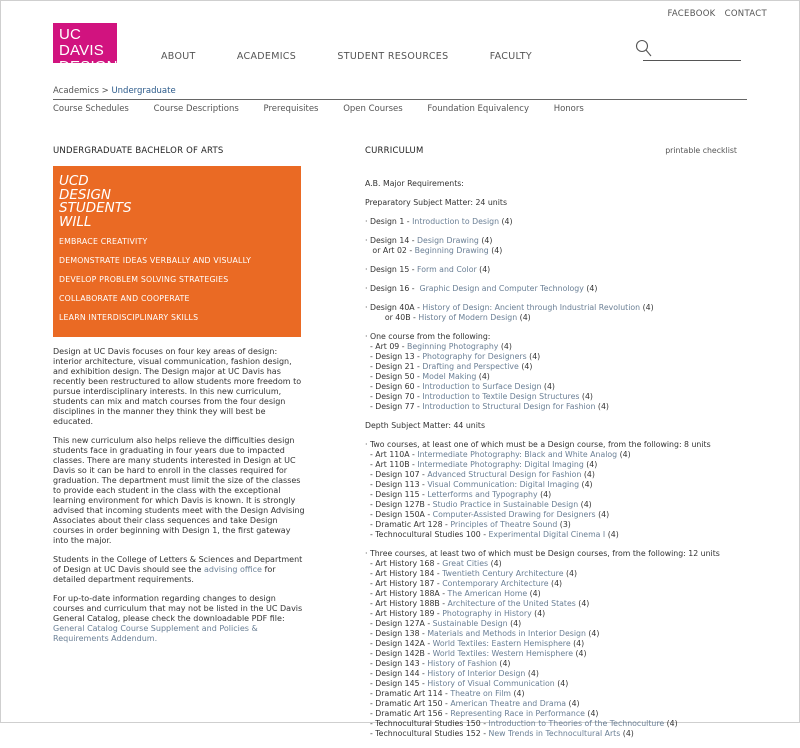 The image size is (800, 748). What do you see at coordinates (555, 694) in the screenshot?
I see `course-line: - Dramatic Art 114 - Theatre on Film (4)` at bounding box center [555, 694].